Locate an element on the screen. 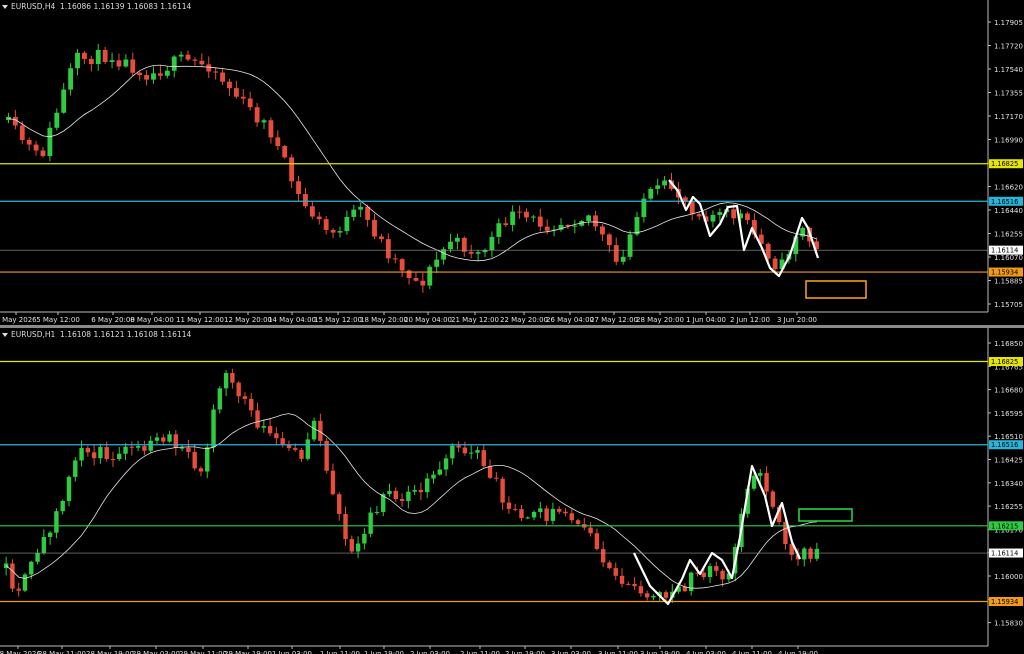 The width and height of the screenshot is (1024, 654). time-label: 12 May 20:00 is located at coordinates (248, 320).